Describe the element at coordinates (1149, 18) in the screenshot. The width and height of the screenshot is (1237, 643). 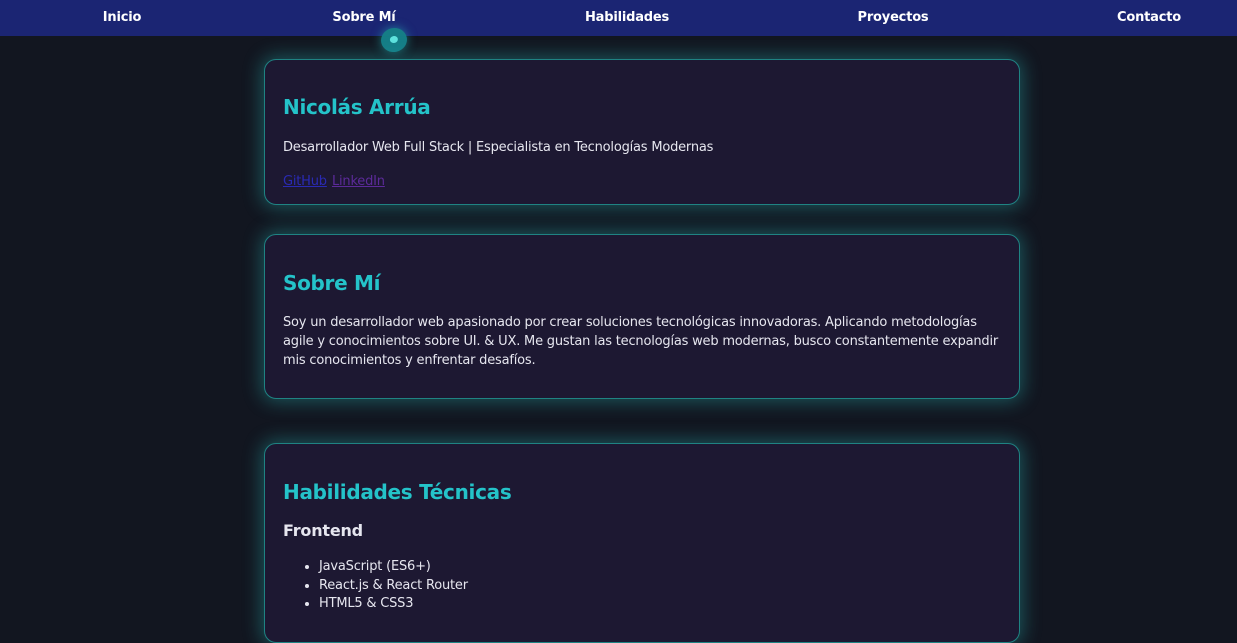
I see `nav-link-contacto: Contacto` at that location.